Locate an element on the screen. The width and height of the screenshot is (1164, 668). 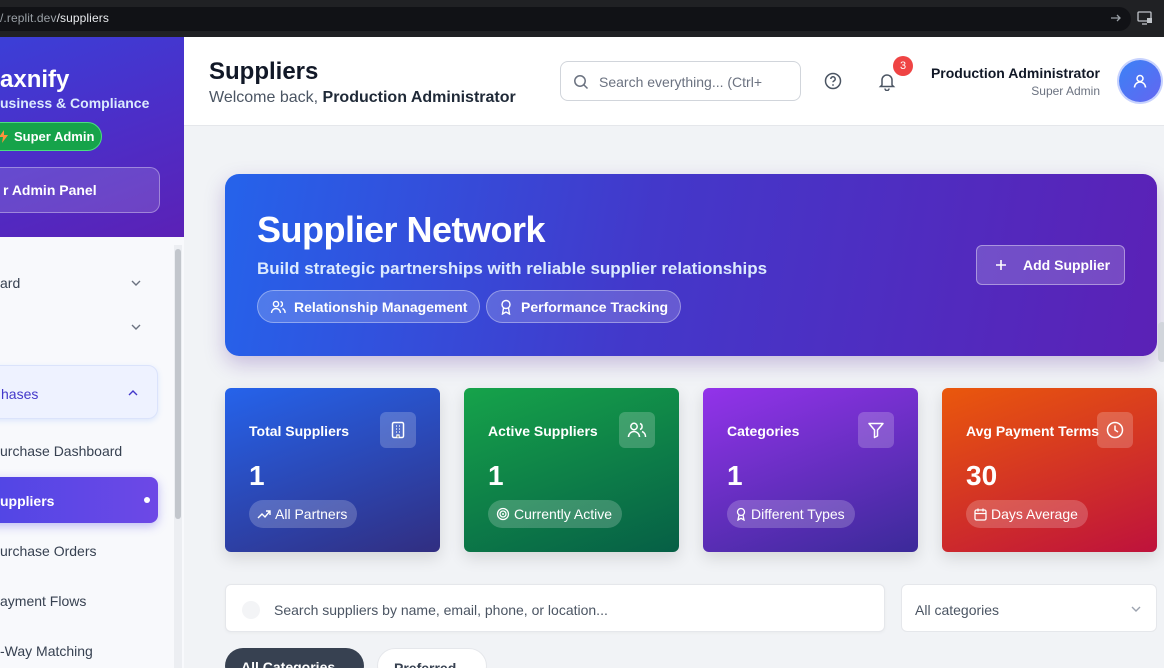
address-bar is located at coordinates (565, 19).